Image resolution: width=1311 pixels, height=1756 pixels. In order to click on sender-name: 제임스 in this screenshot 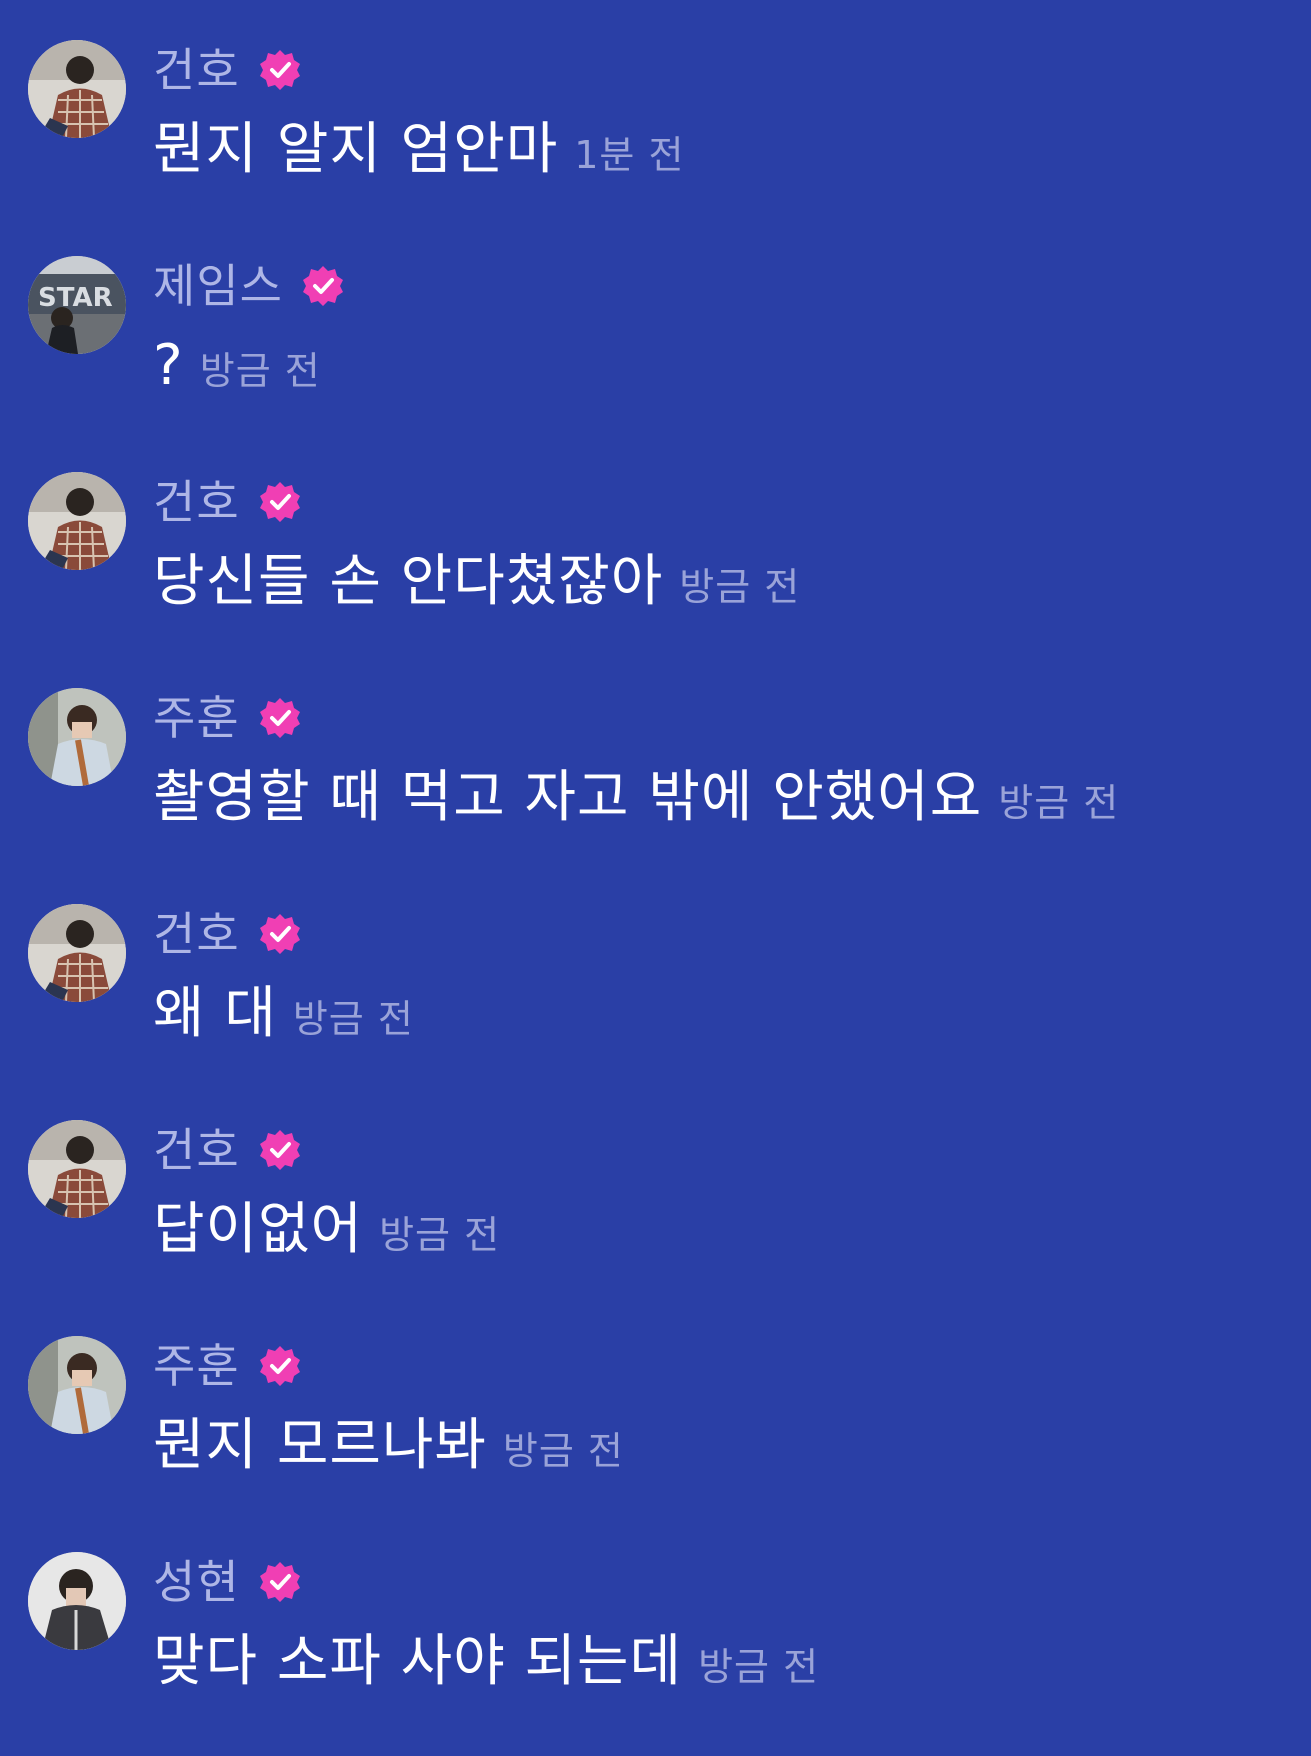, I will do `click(218, 286)`.